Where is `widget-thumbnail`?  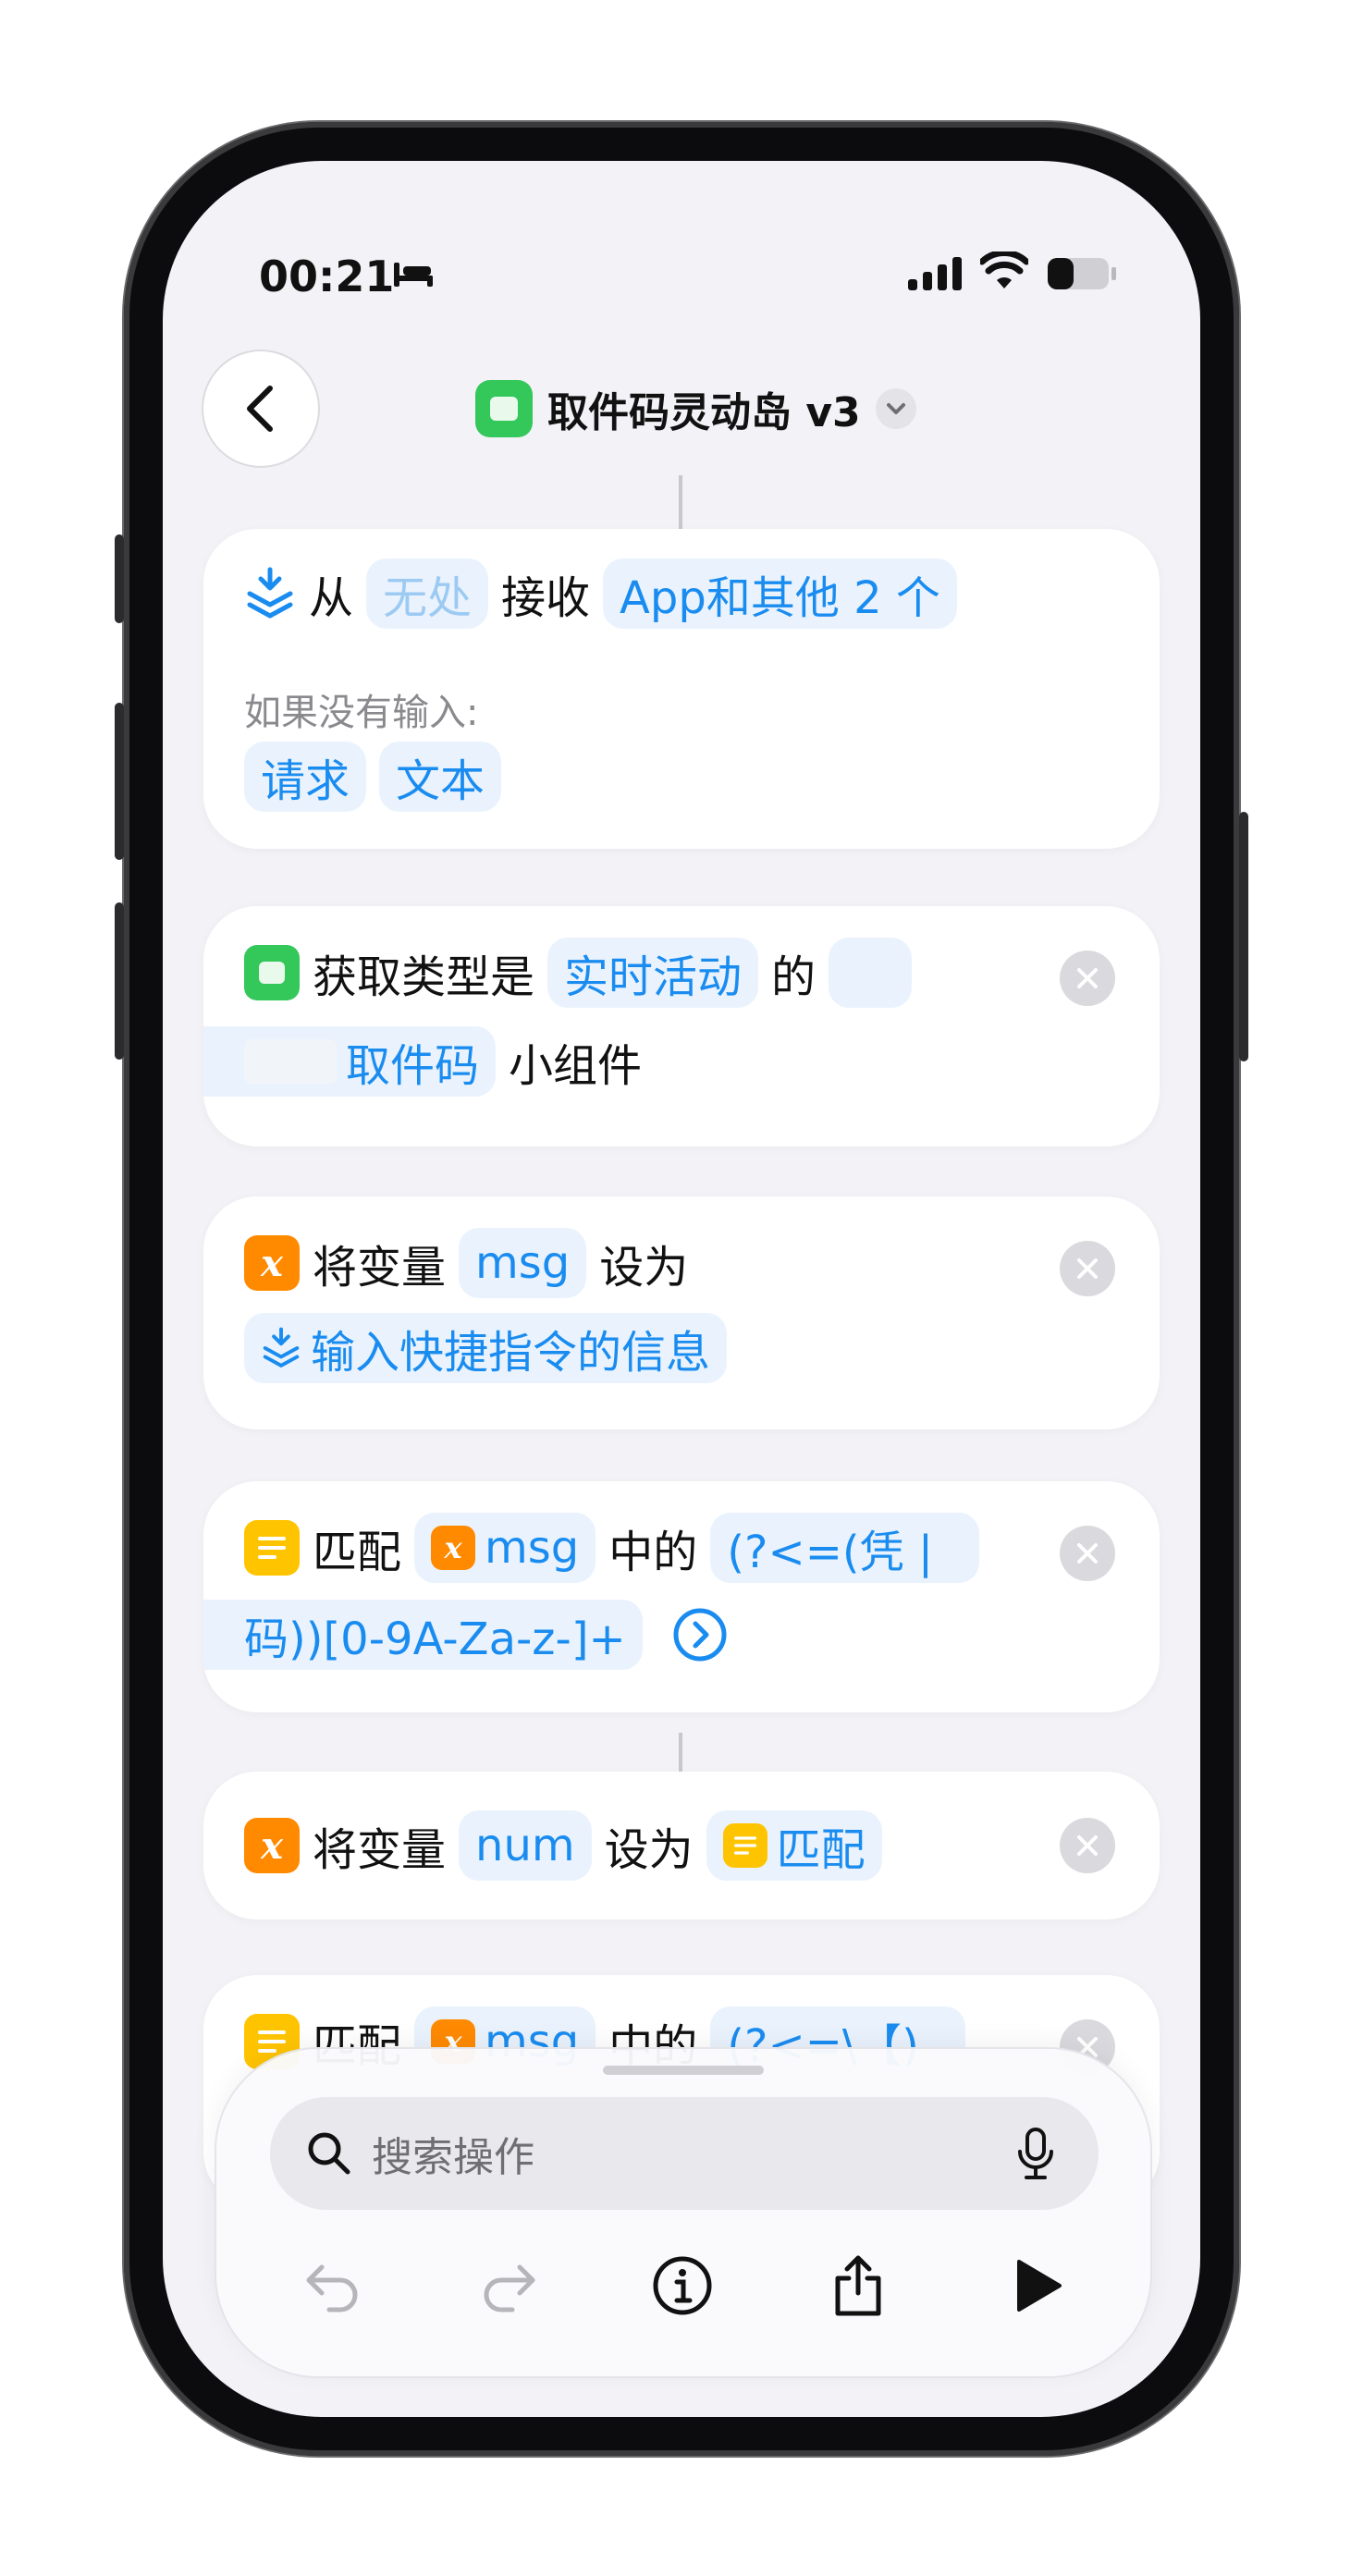 widget-thumbnail is located at coordinates (290, 1061).